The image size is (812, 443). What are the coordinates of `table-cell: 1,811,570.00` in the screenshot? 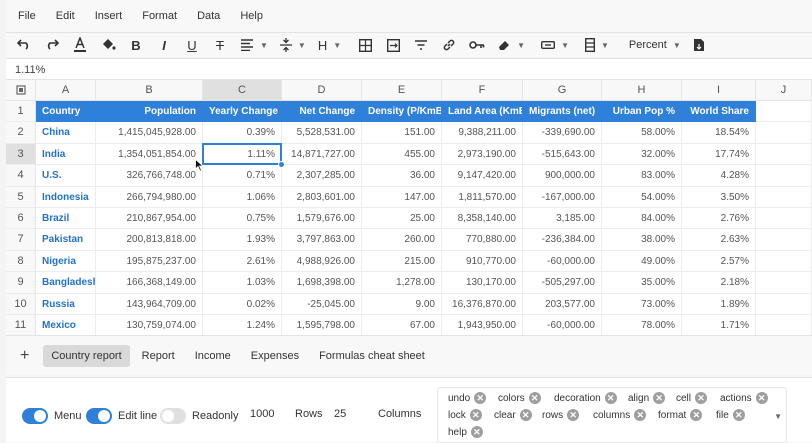 It's located at (482, 197).